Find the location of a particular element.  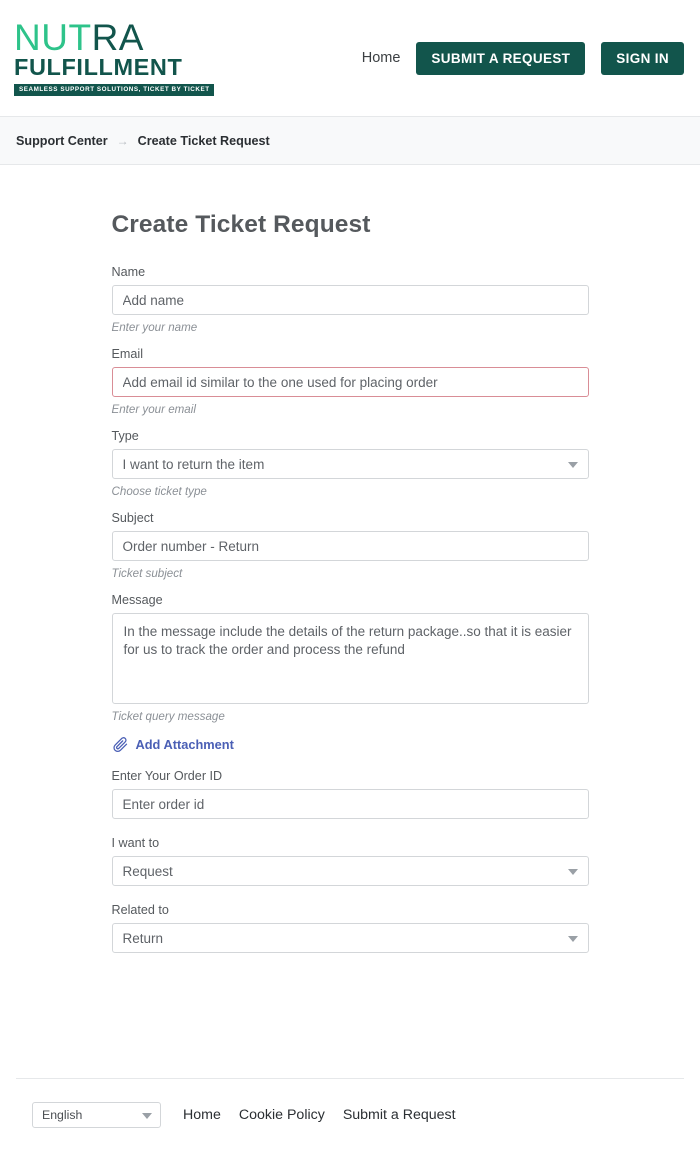

related-to-select-wrap: Return is located at coordinates (350, 938).